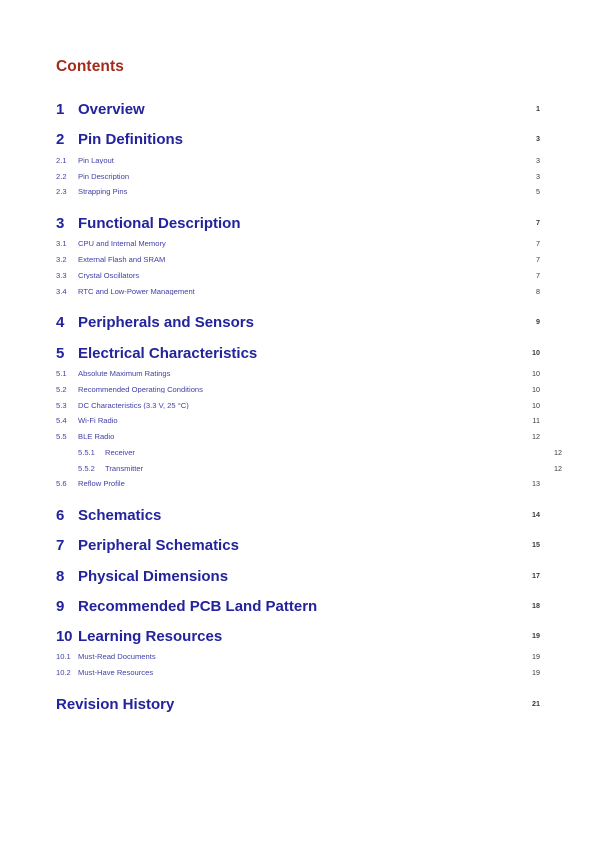 This screenshot has width=595, height=842. Describe the element at coordinates (168, 353) in the screenshot. I see `toc-entry-title: Electrical Characteristics` at that location.